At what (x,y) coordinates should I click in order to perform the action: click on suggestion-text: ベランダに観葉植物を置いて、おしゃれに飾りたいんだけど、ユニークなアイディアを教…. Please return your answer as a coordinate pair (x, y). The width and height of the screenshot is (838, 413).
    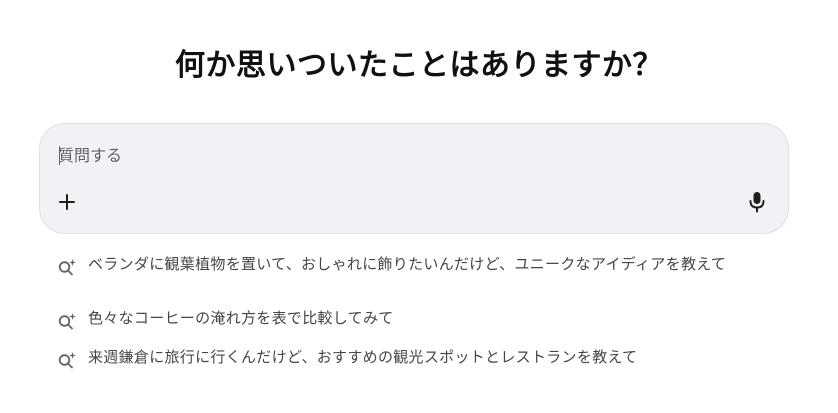
    Looking at the image, I should click on (407, 264).